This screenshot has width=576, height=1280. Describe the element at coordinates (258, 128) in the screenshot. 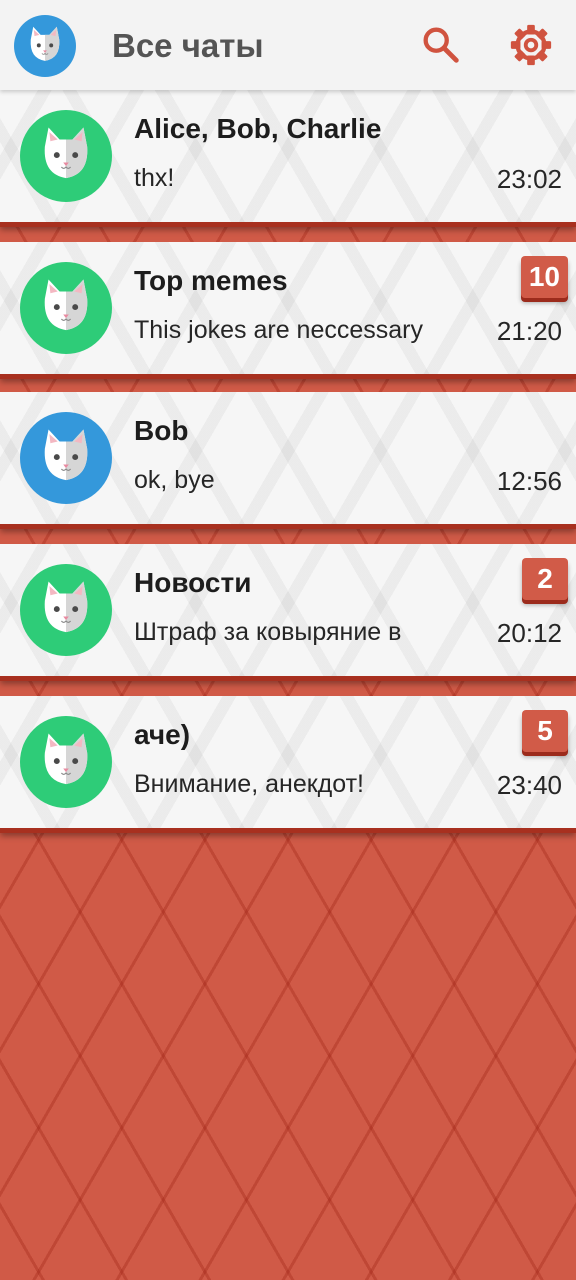

I see `chat-name: Alice, Bob, Charlie` at that location.